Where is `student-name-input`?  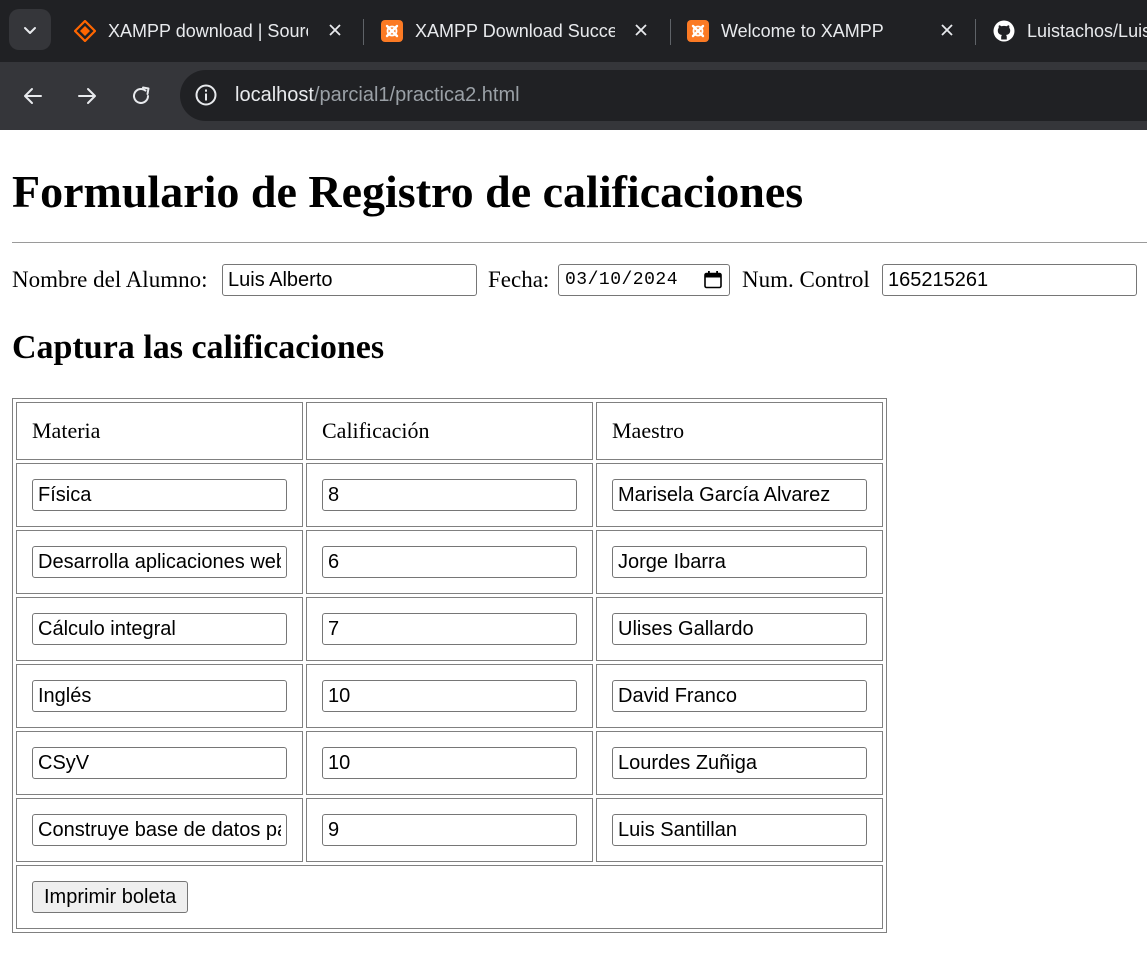
student-name-input is located at coordinates (349, 280).